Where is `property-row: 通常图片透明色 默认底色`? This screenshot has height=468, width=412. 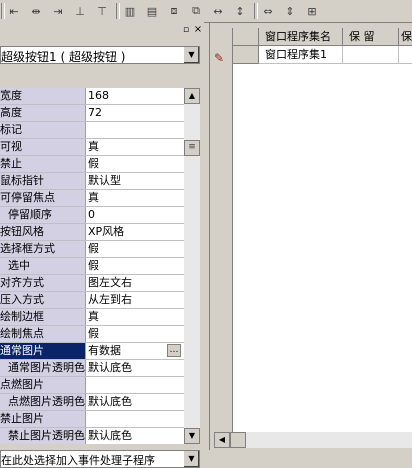 property-row: 通常图片透明色 默认底色 is located at coordinates (92, 368).